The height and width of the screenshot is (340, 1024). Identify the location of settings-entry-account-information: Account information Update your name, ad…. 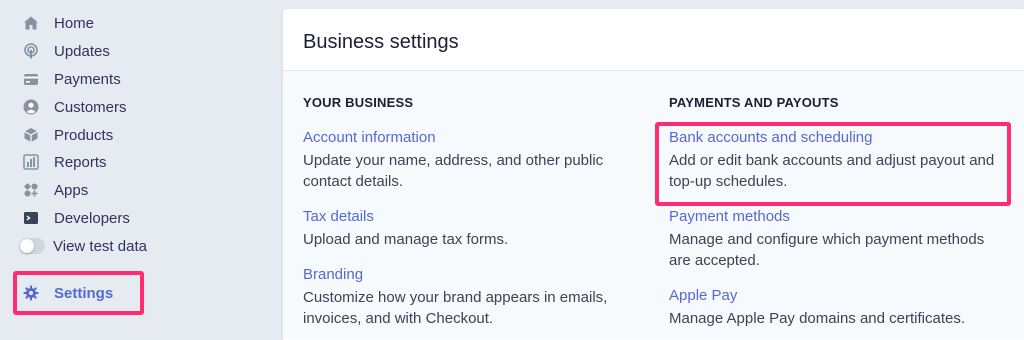
(468, 160).